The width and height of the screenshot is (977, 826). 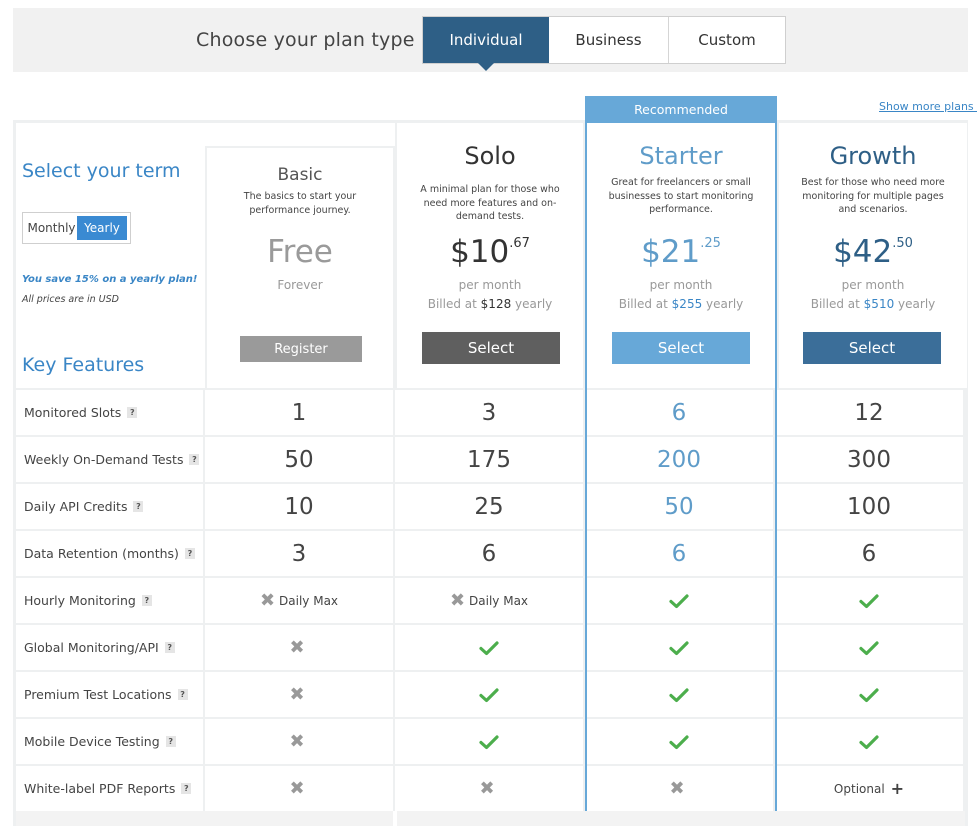 What do you see at coordinates (109, 553) in the screenshot?
I see `feature-label: Data Retention (months)?` at bounding box center [109, 553].